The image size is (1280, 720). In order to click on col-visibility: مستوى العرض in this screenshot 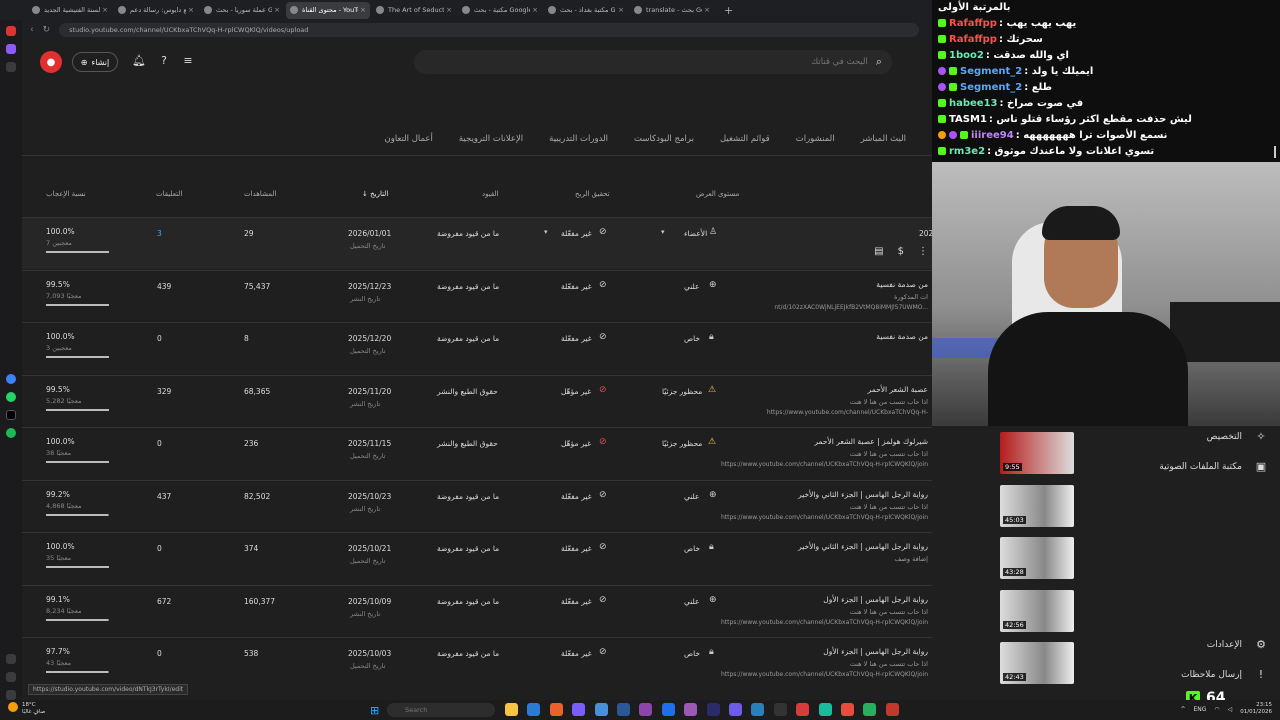, I will do `click(717, 194)`.